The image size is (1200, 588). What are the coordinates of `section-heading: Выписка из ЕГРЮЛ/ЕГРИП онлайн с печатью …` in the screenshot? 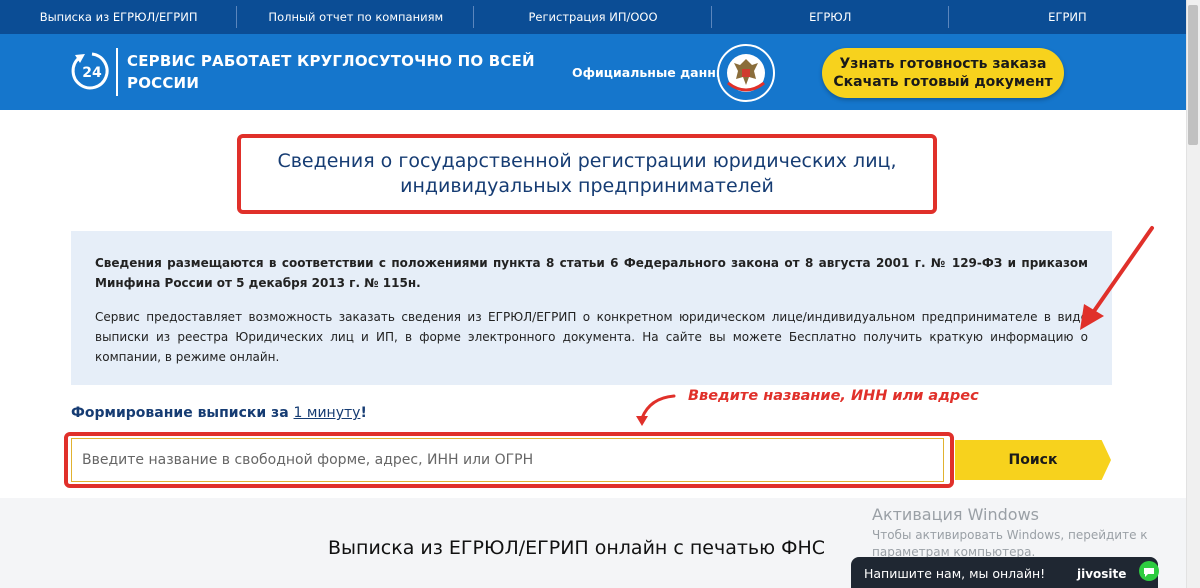 It's located at (577, 548).